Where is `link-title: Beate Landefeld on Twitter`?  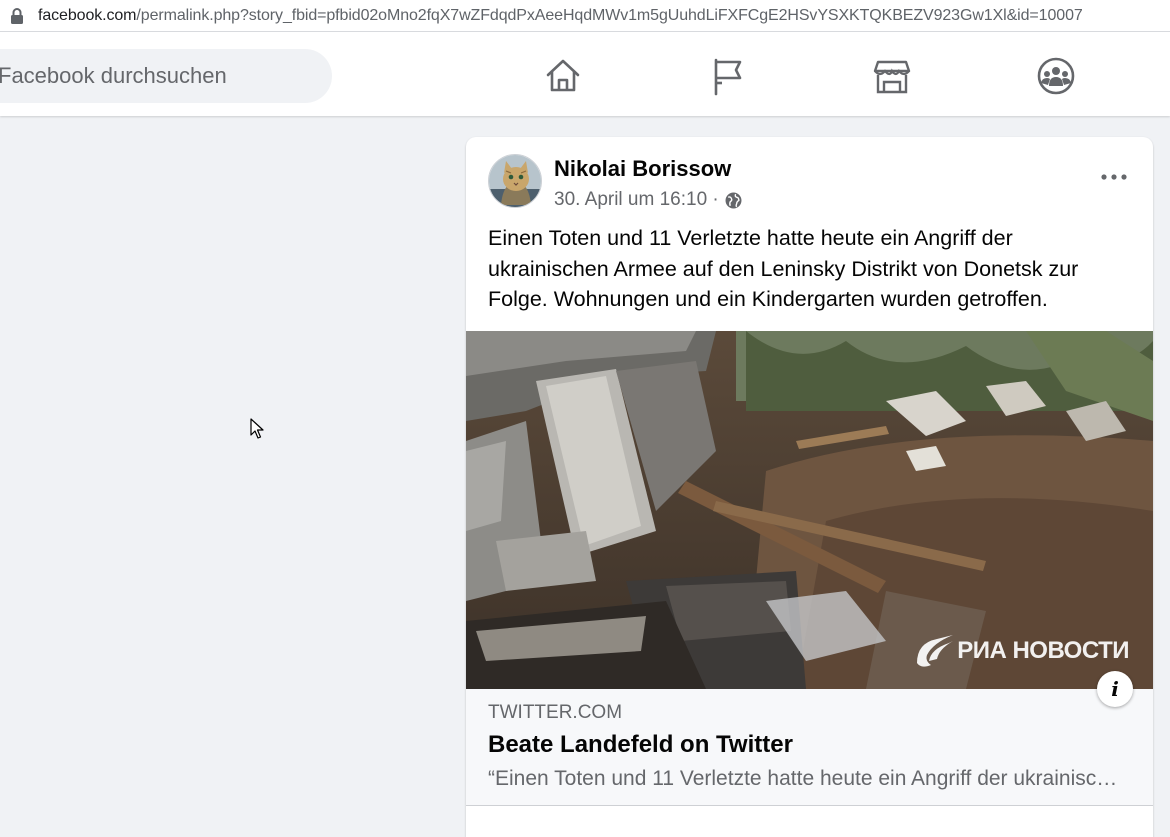
link-title: Beate Landefeld on Twitter is located at coordinates (640, 745).